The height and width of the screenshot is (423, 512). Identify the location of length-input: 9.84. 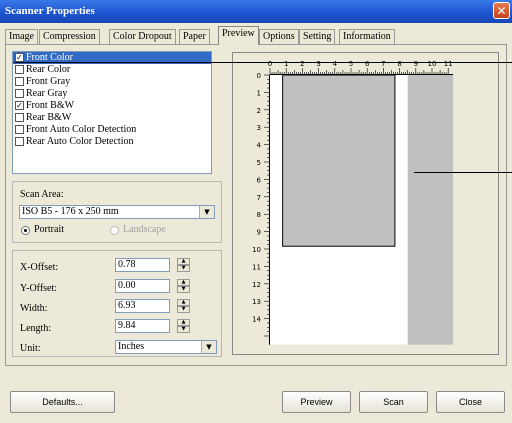
(142, 326).